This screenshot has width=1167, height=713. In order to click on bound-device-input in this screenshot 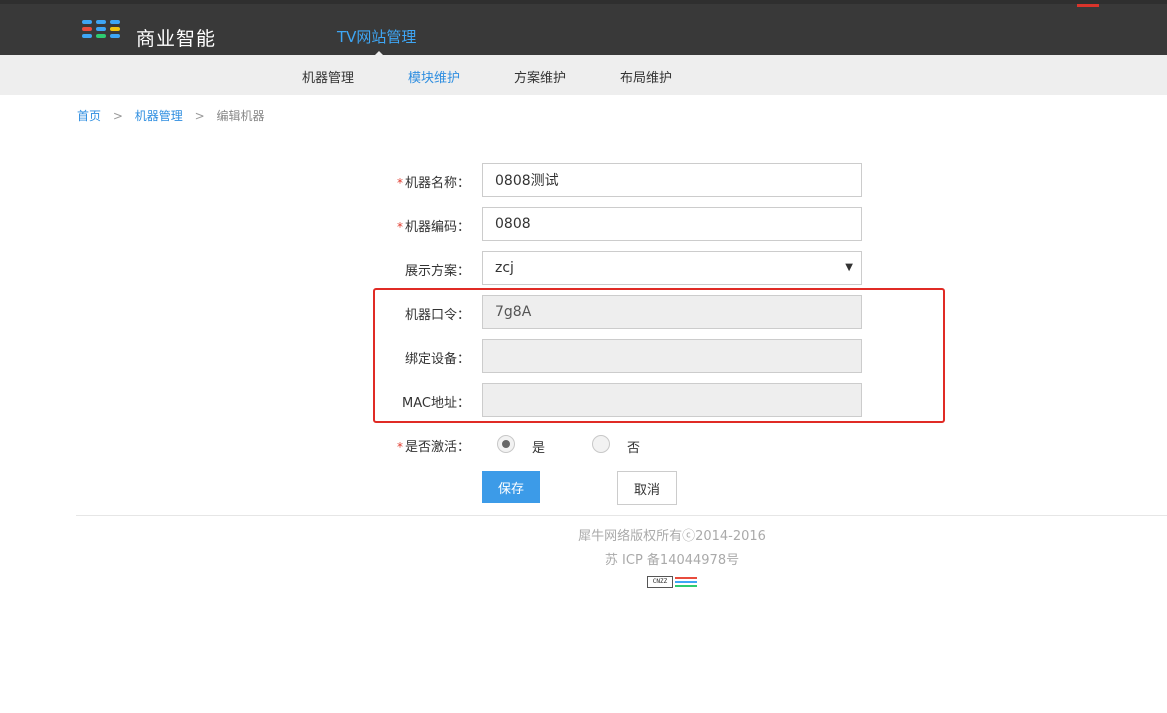, I will do `click(672, 356)`.